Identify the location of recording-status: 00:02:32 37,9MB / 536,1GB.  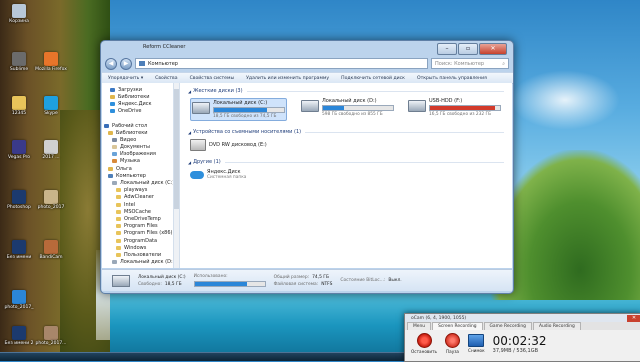
(520, 344).